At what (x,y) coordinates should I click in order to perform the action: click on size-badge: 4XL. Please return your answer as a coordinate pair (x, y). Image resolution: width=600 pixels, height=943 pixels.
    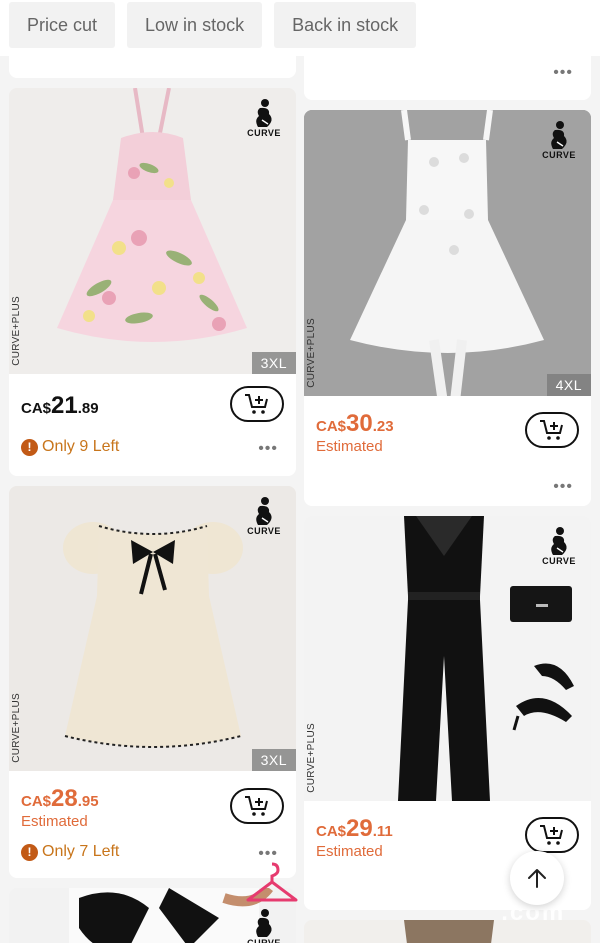
    Looking at the image, I should click on (568, 385).